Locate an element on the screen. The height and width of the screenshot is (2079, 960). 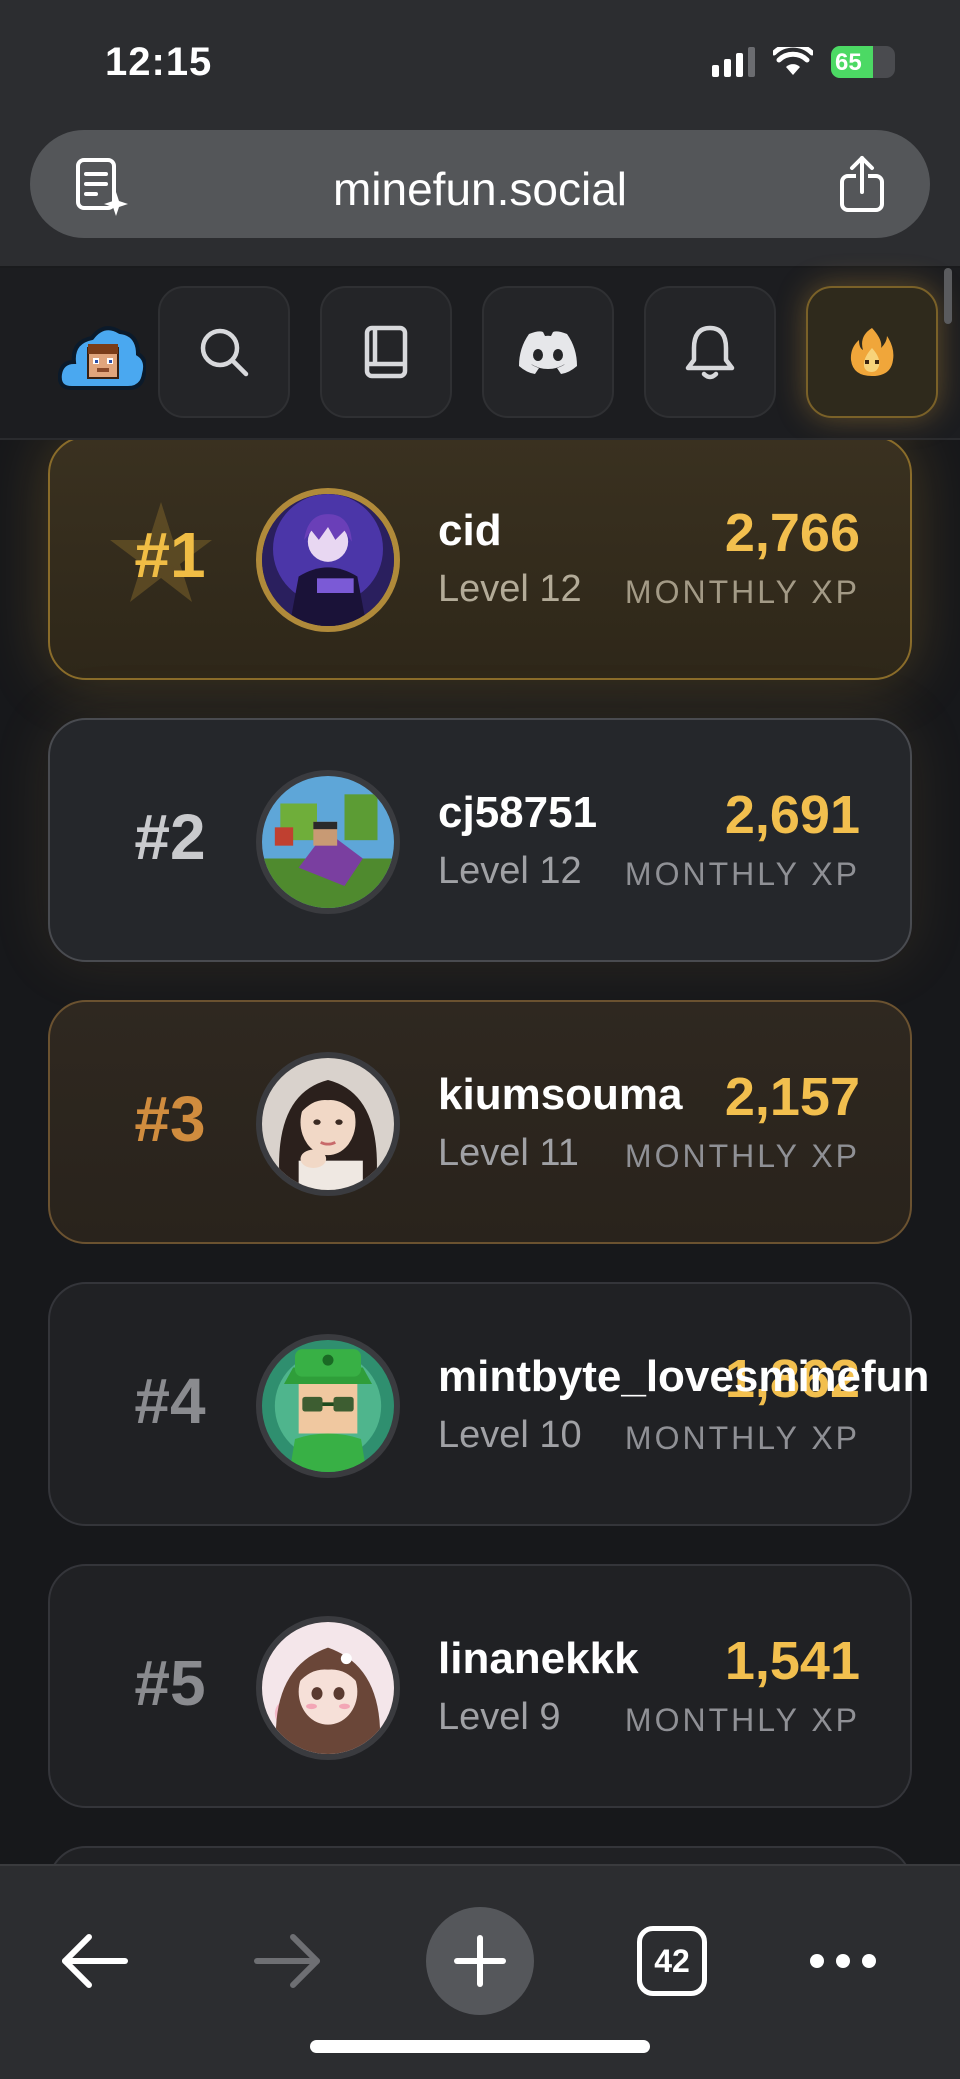
discord-icon is located at coordinates (548, 352).